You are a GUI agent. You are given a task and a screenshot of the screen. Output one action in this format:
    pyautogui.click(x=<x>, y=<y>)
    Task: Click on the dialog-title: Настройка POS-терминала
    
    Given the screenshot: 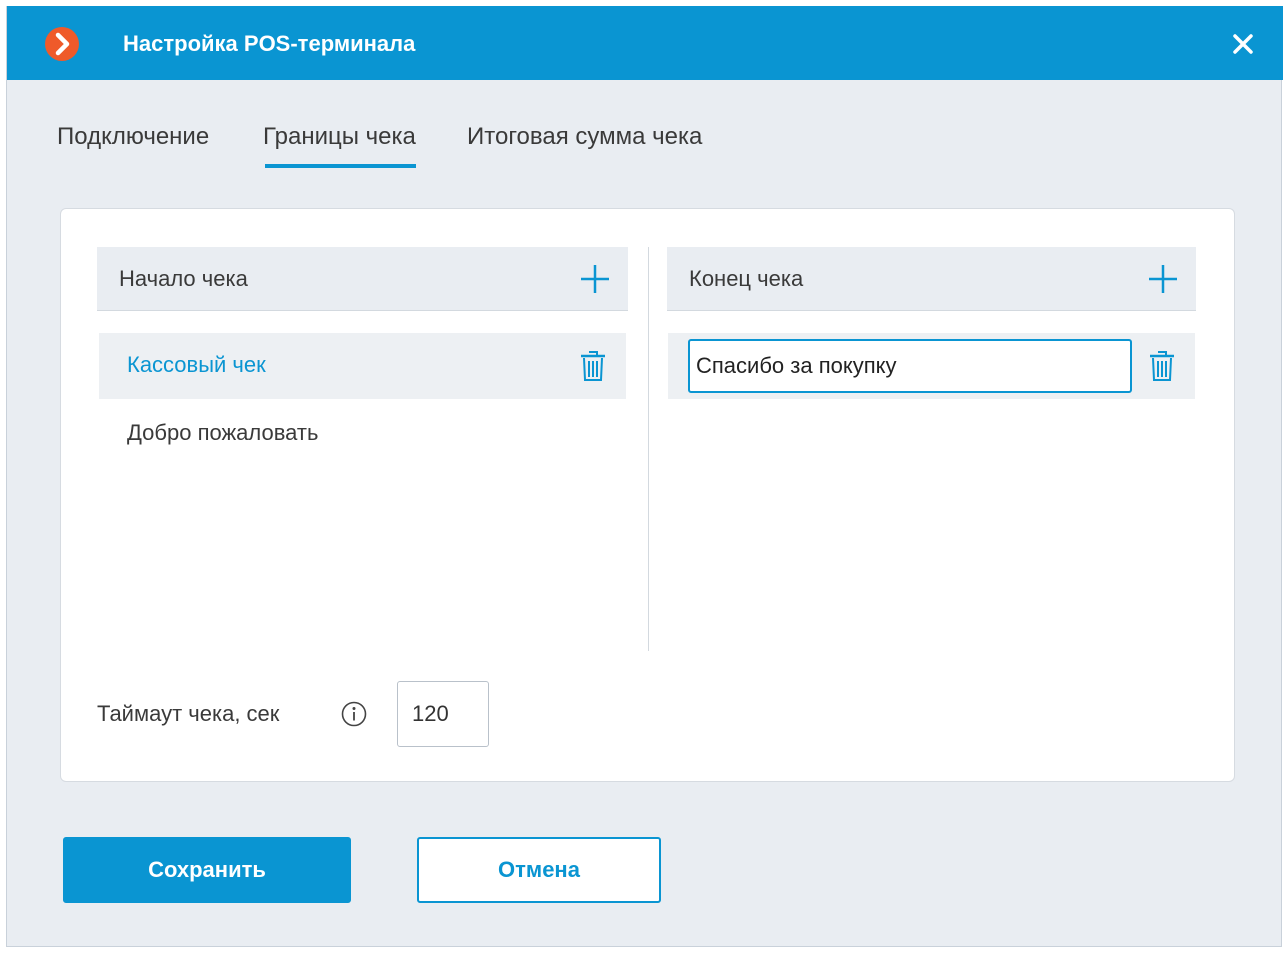 What is the action you would take?
    pyautogui.click(x=269, y=43)
    